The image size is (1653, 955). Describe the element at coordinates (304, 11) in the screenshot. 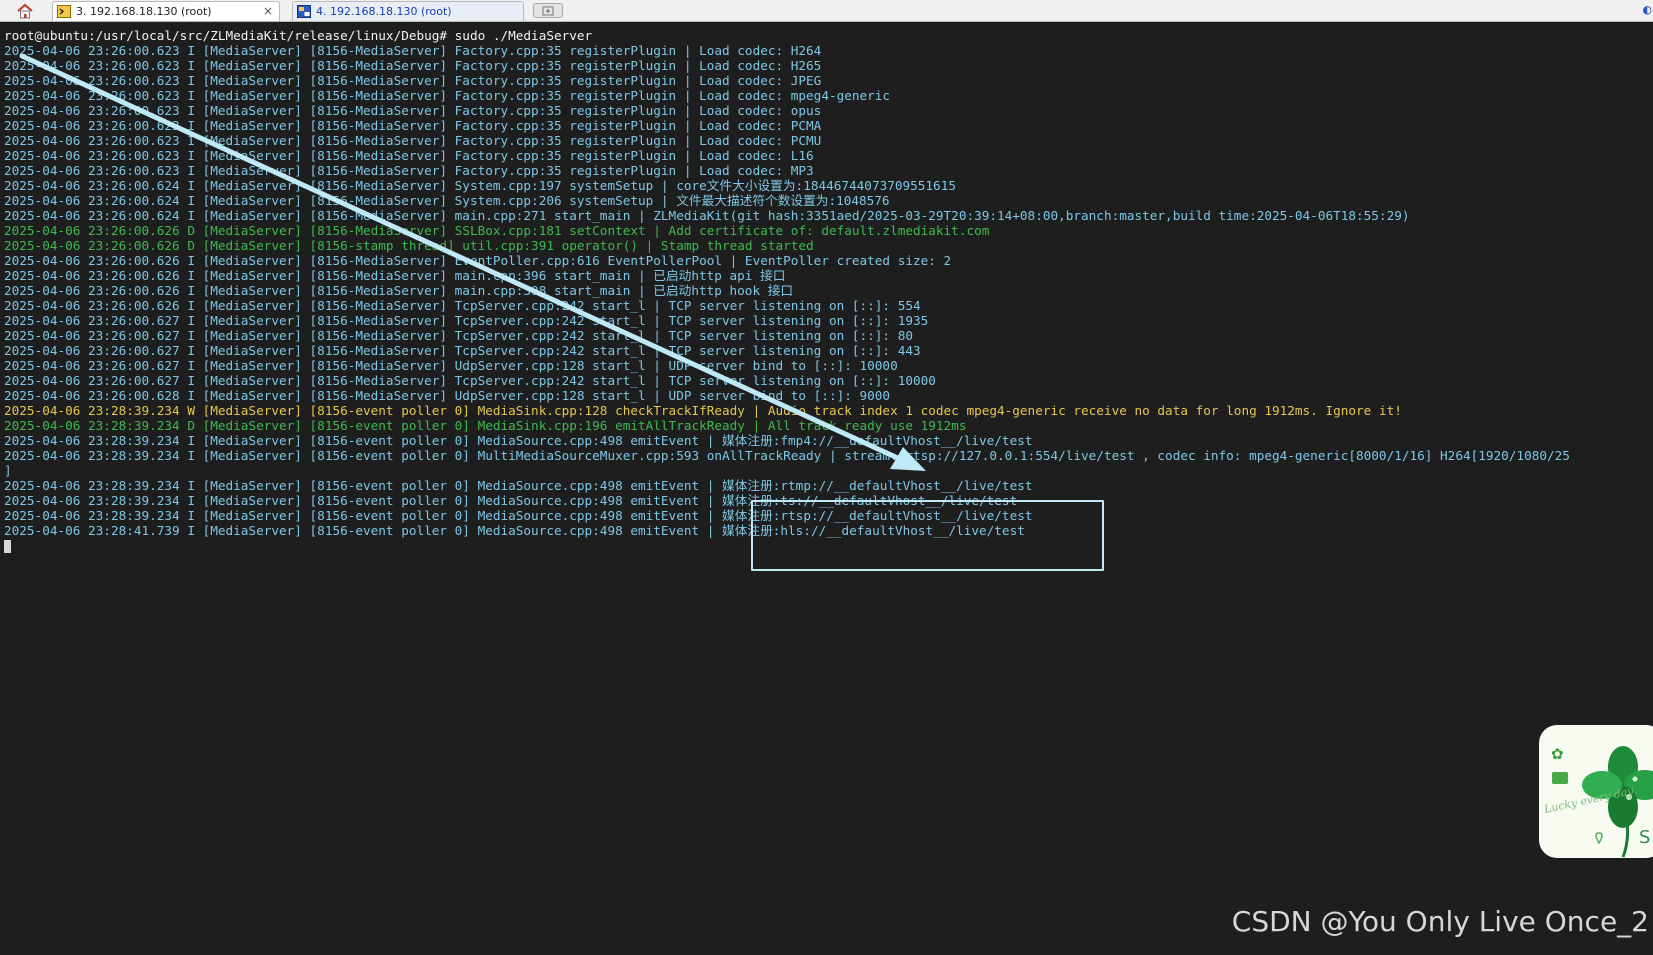

I see `session-icon` at that location.